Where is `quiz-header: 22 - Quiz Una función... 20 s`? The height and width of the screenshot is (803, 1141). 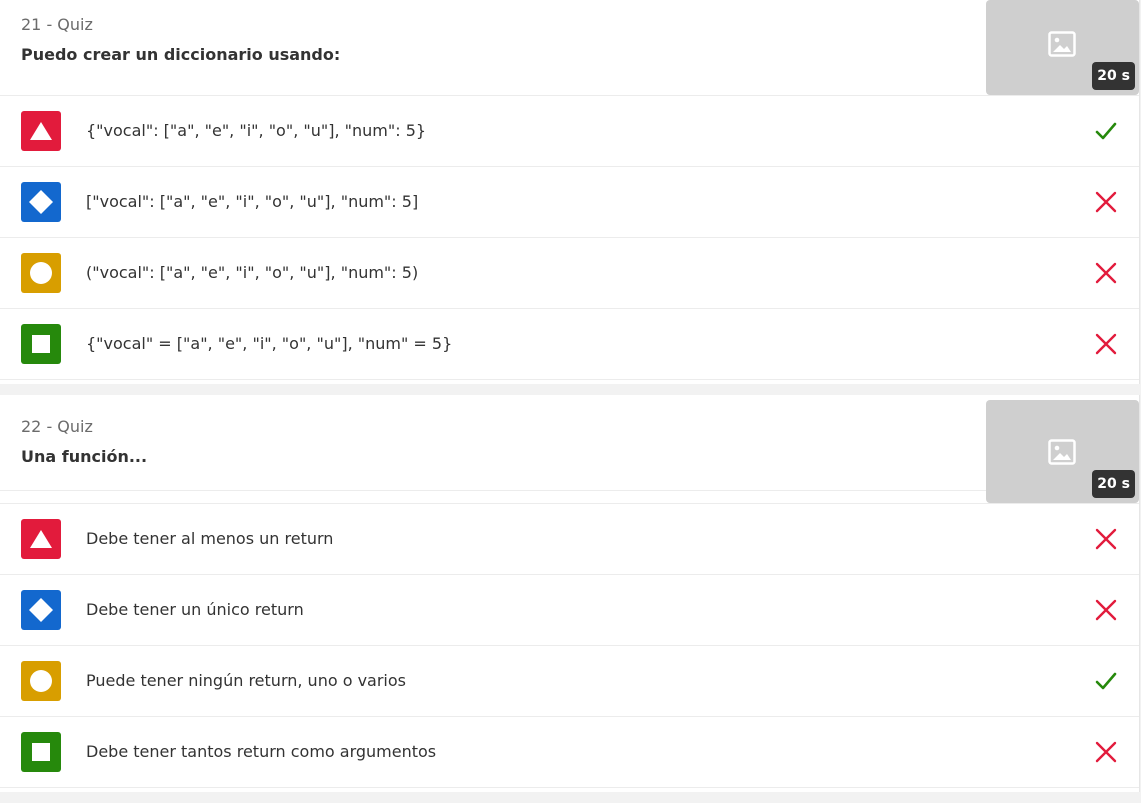 quiz-header: 22 - Quiz Una función... 20 s is located at coordinates (569, 449).